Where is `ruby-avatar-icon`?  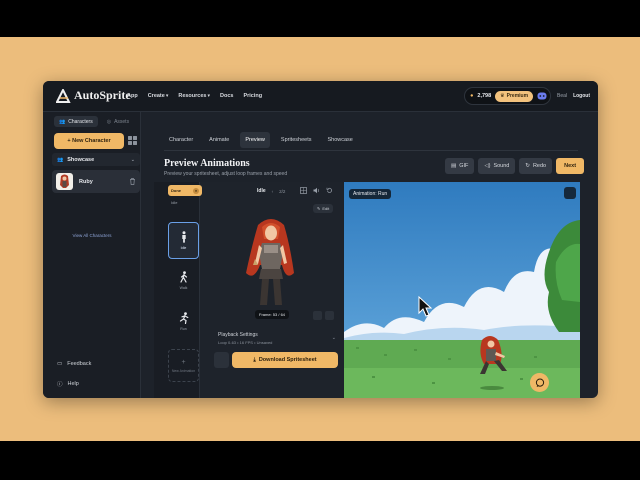 ruby-avatar-icon is located at coordinates (64, 181).